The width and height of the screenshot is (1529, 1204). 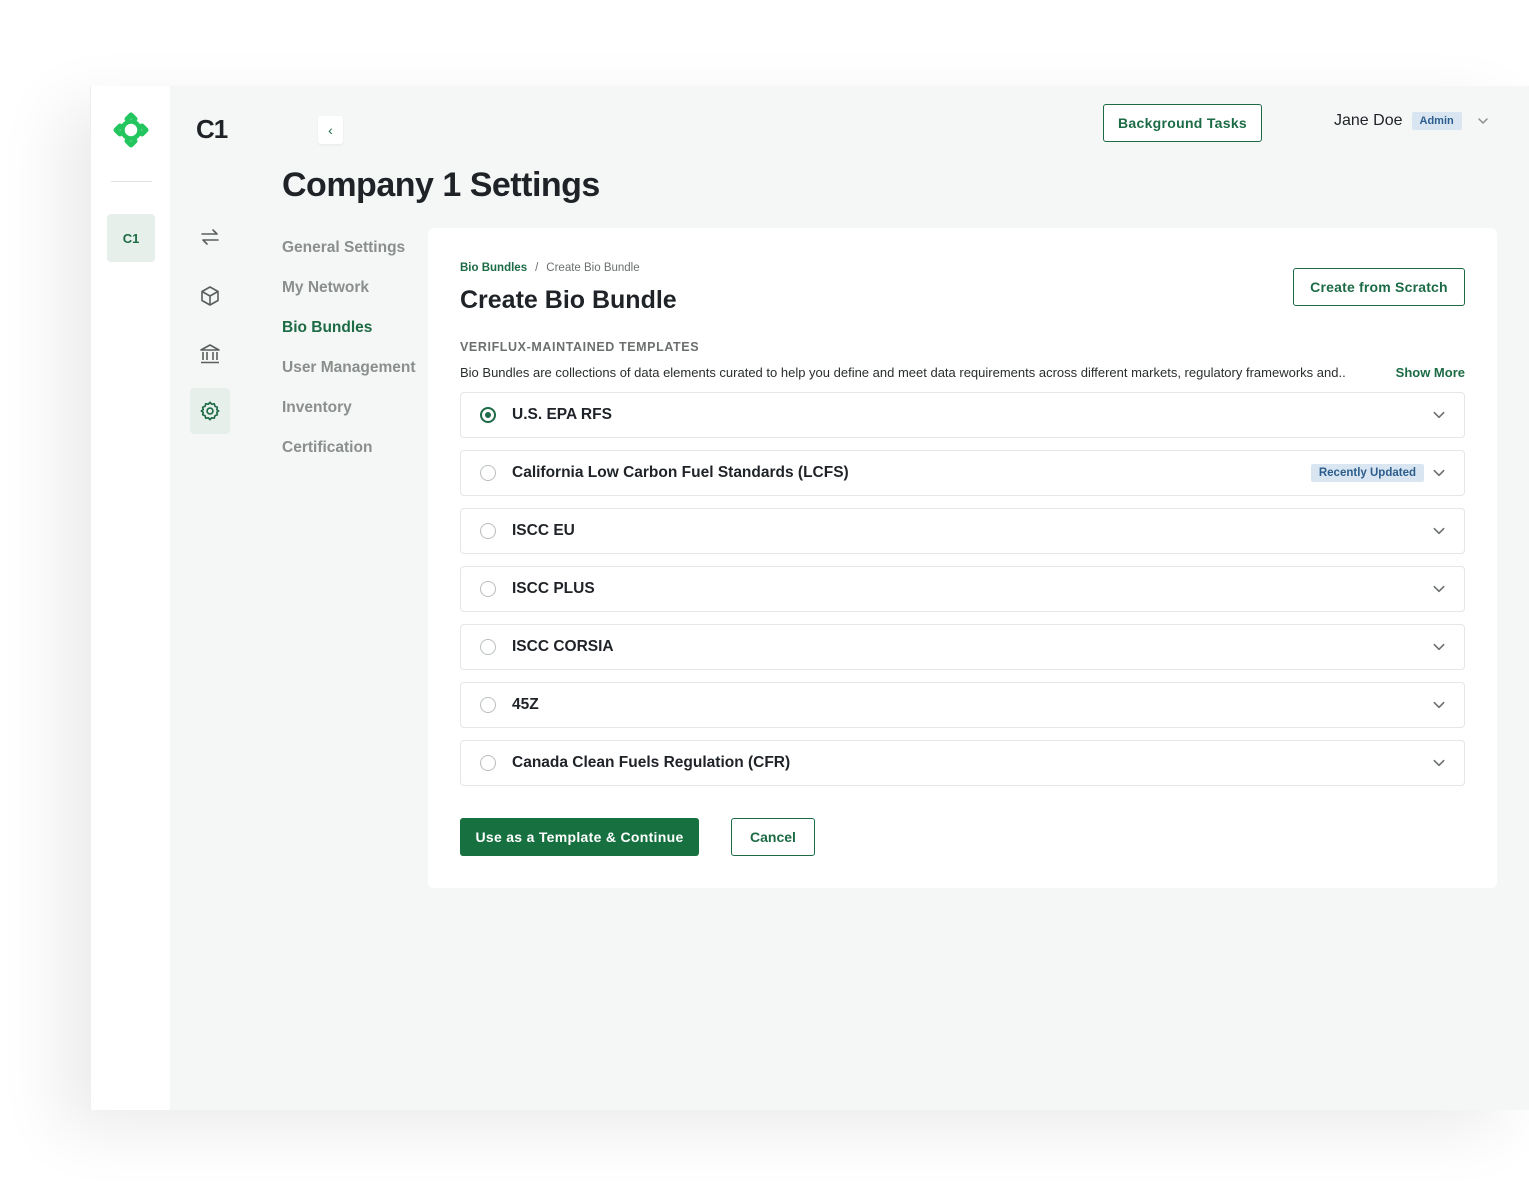 I want to click on background-tasks-button: Background Tasks, so click(x=1182, y=123).